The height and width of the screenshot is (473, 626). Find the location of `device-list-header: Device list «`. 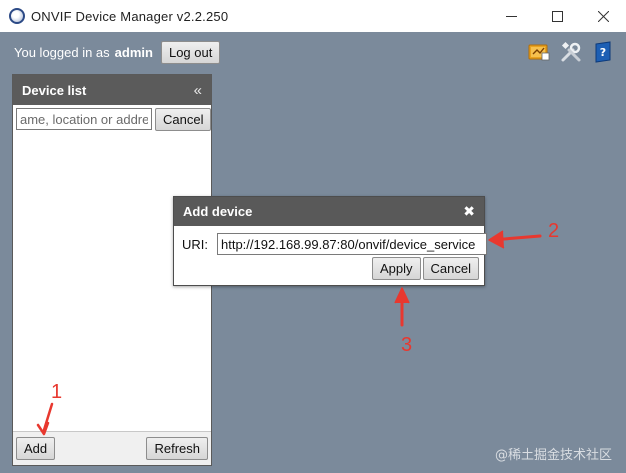

device-list-header: Device list « is located at coordinates (112, 90).